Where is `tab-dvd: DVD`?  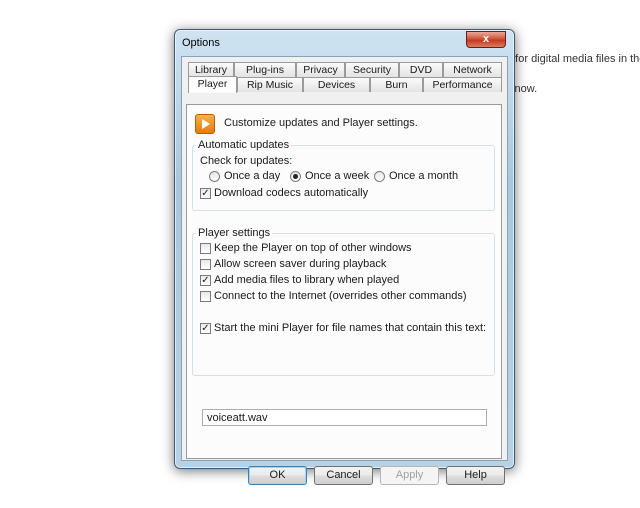
tab-dvd: DVD is located at coordinates (421, 69).